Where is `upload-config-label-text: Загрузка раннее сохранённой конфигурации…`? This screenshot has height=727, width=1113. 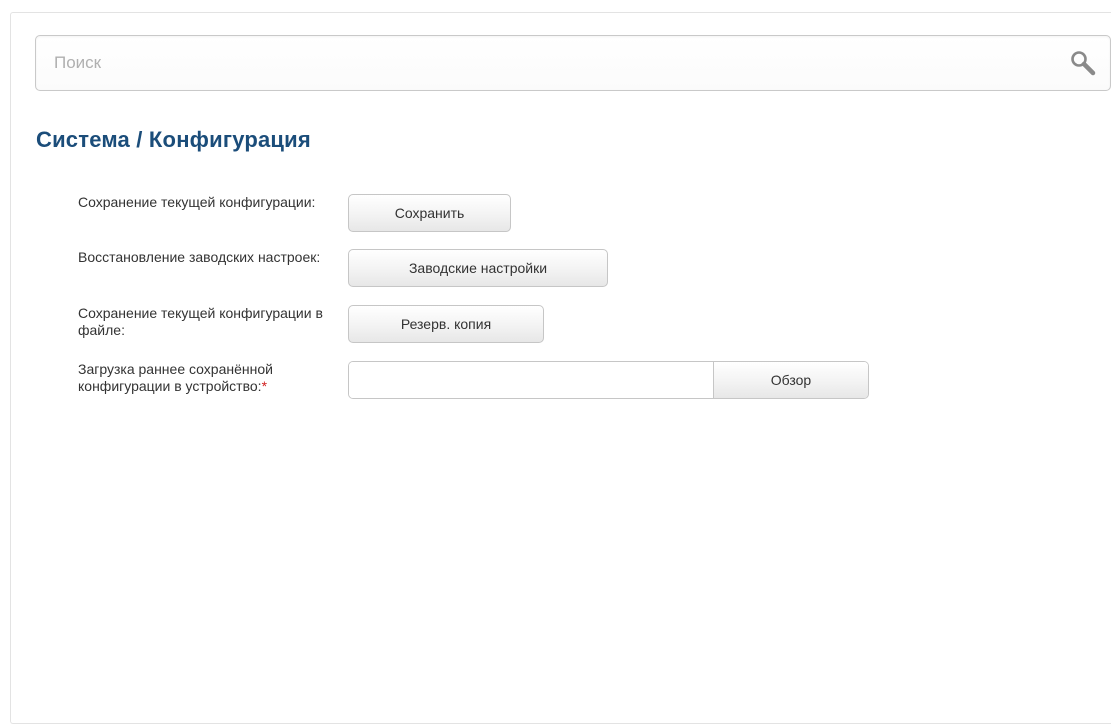 upload-config-label-text: Загрузка раннее сохранённой конфигурации… is located at coordinates (175, 377).